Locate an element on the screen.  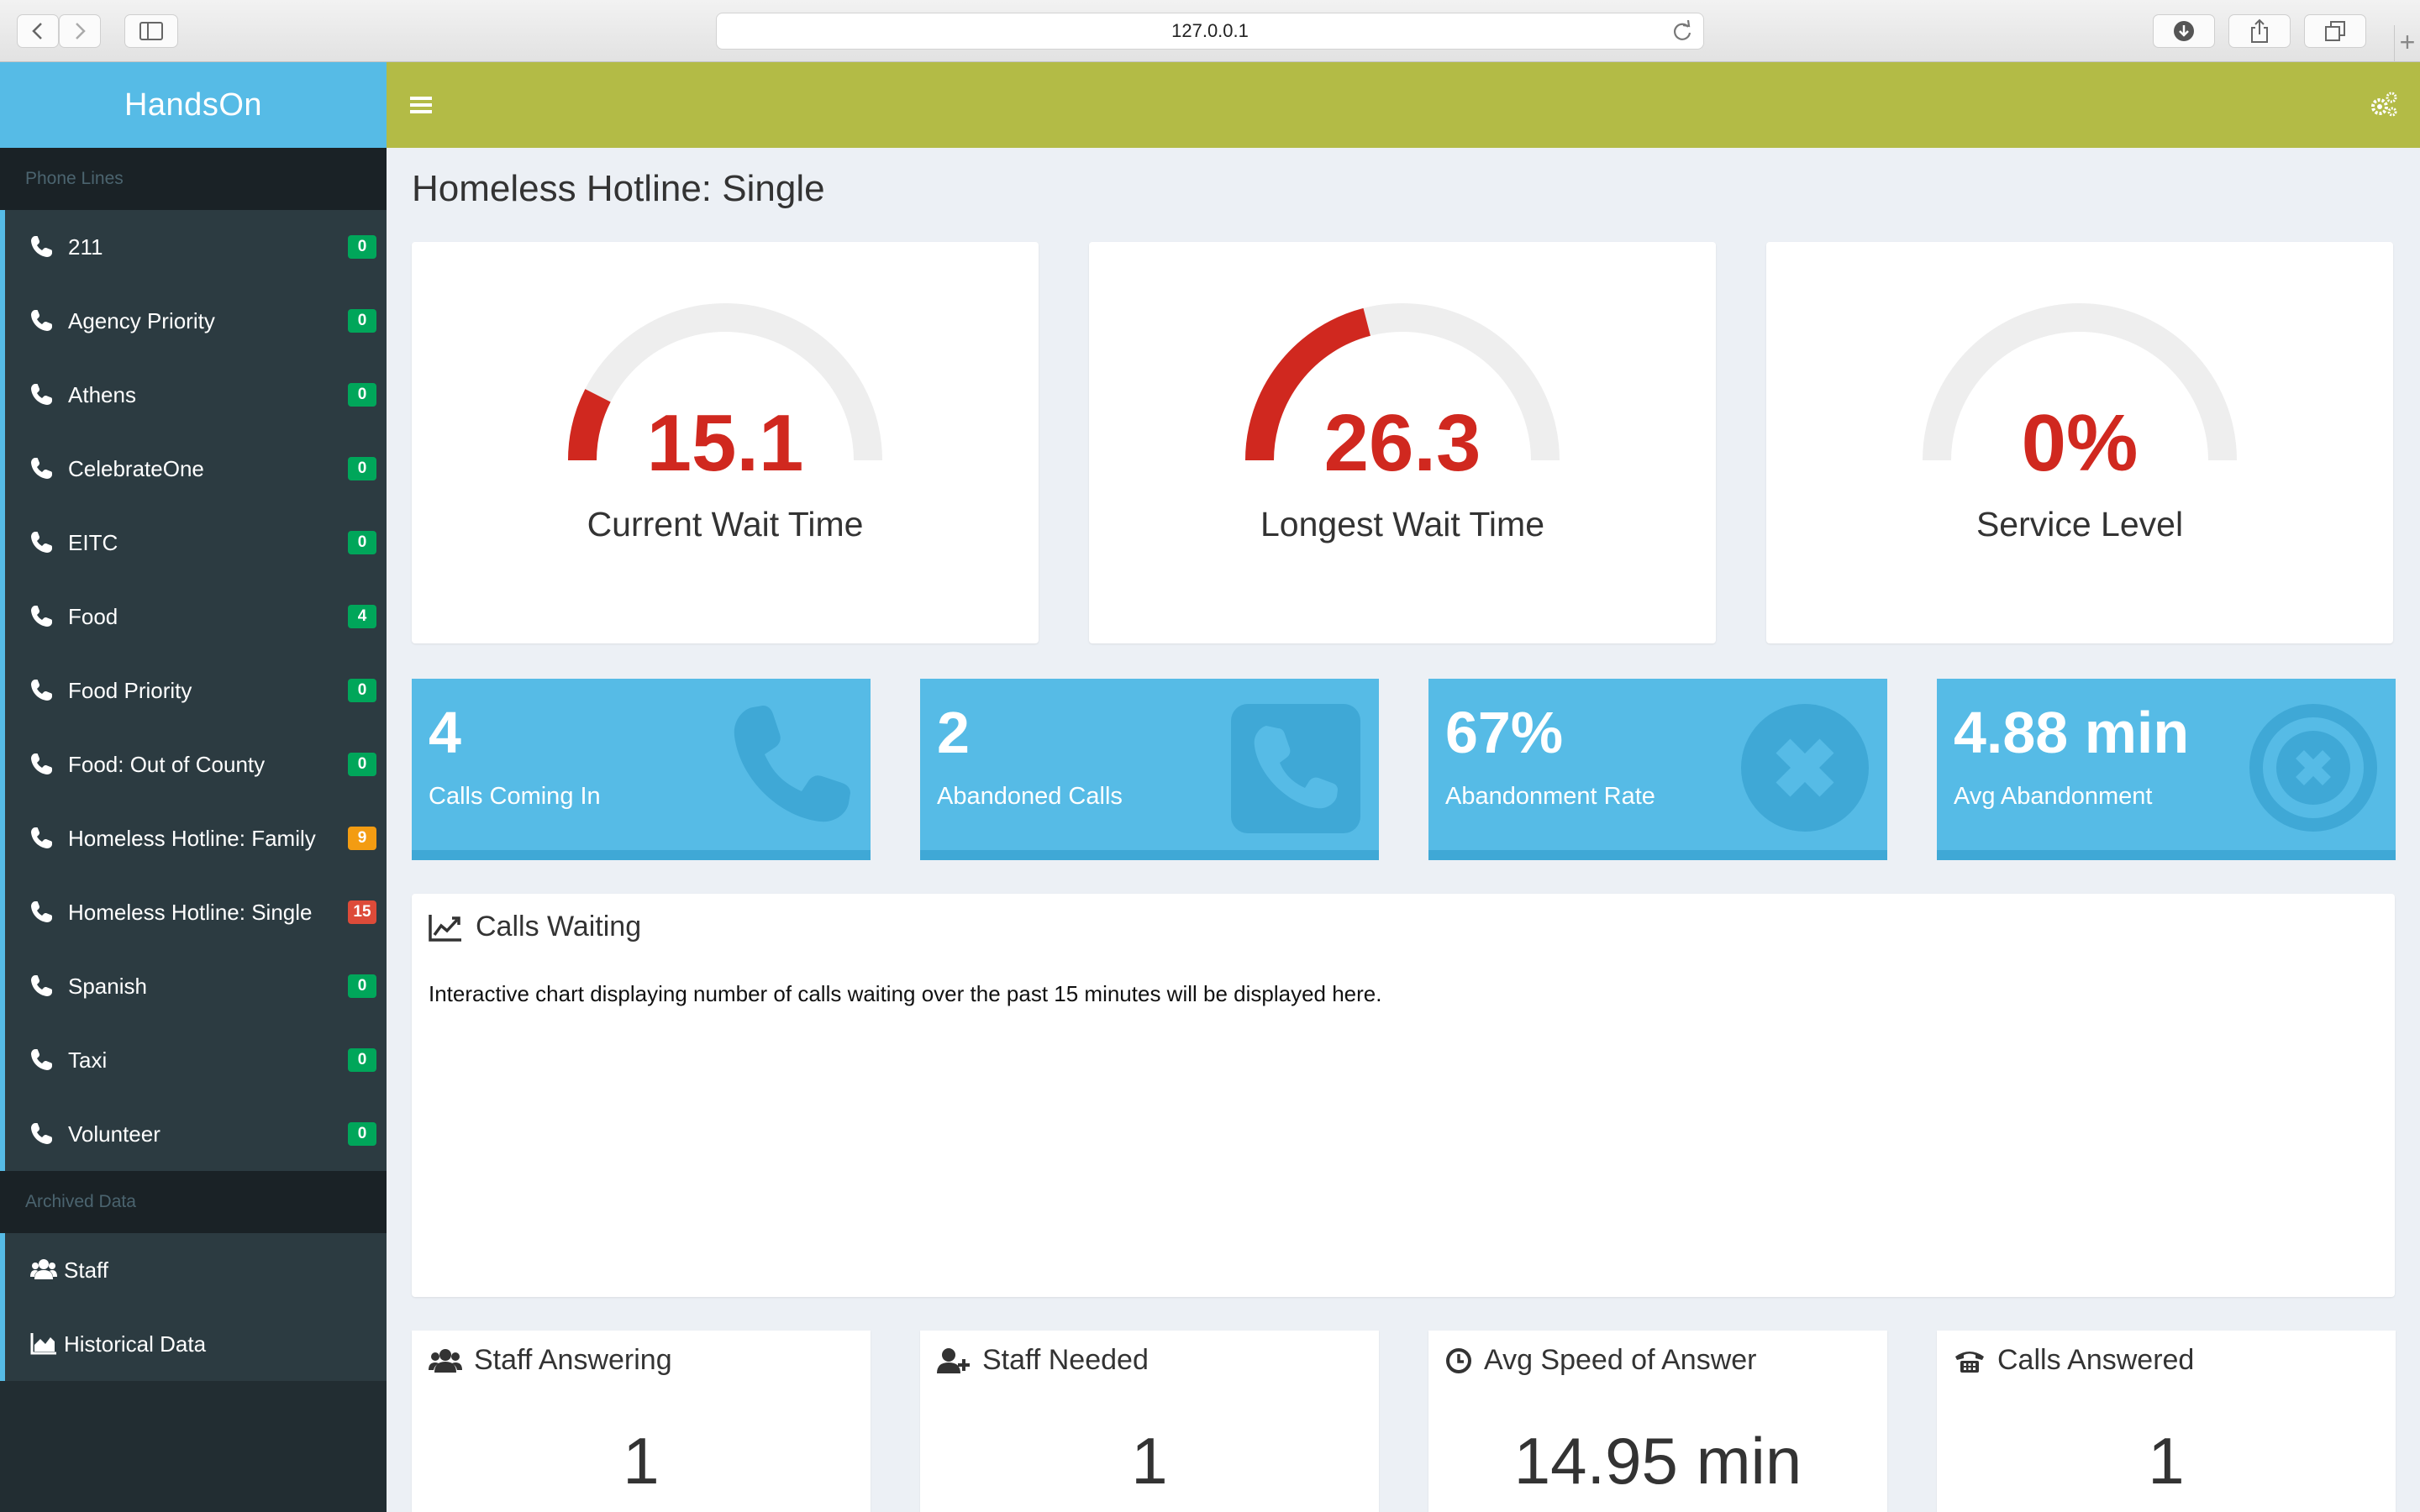
share-icon is located at coordinates (2260, 30).